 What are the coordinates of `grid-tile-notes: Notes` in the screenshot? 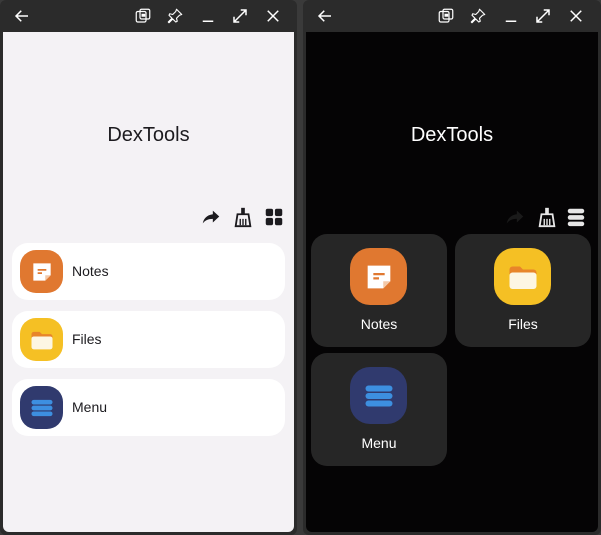 It's located at (379, 290).